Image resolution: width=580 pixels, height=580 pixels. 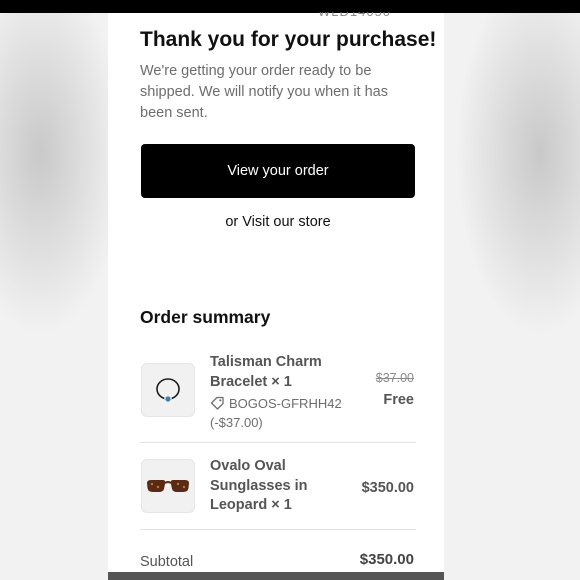 I want to click on bottom-bar, so click(x=276, y=576).